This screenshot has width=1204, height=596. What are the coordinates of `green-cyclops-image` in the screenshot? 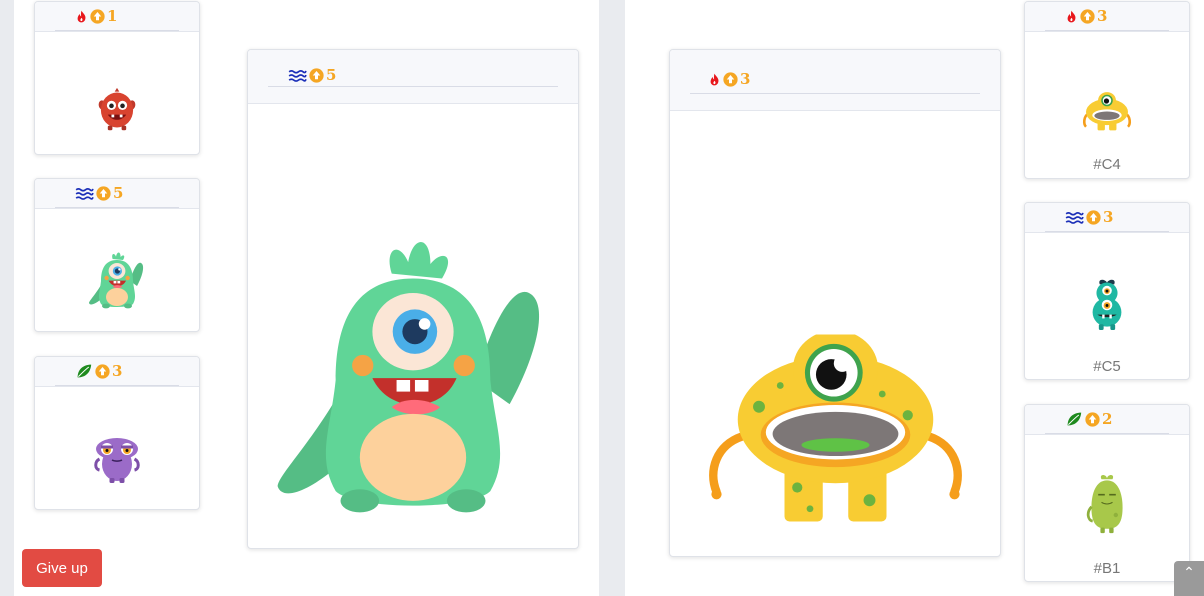 It's located at (117, 281).